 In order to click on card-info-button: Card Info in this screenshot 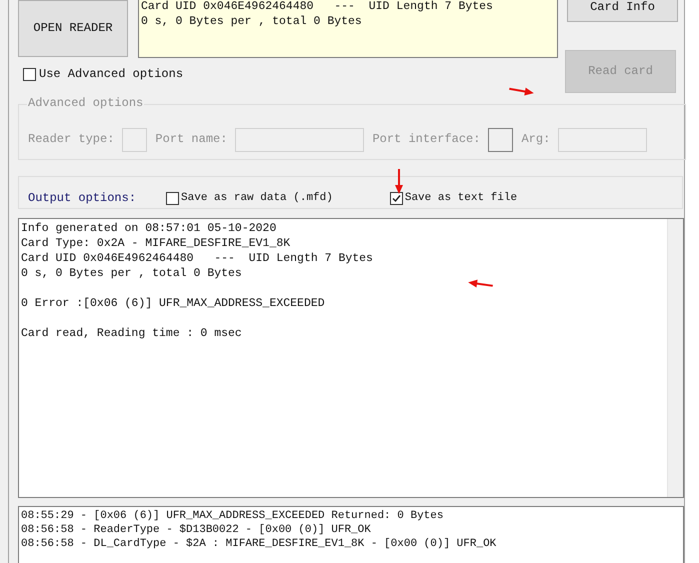, I will do `click(622, 11)`.